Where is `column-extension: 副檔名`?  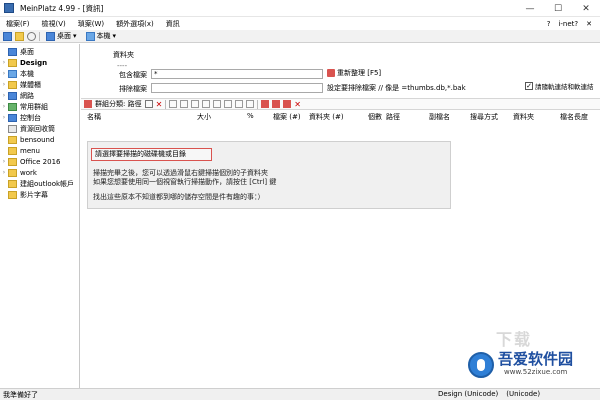
column-extension: 副檔名 is located at coordinates (439, 117).